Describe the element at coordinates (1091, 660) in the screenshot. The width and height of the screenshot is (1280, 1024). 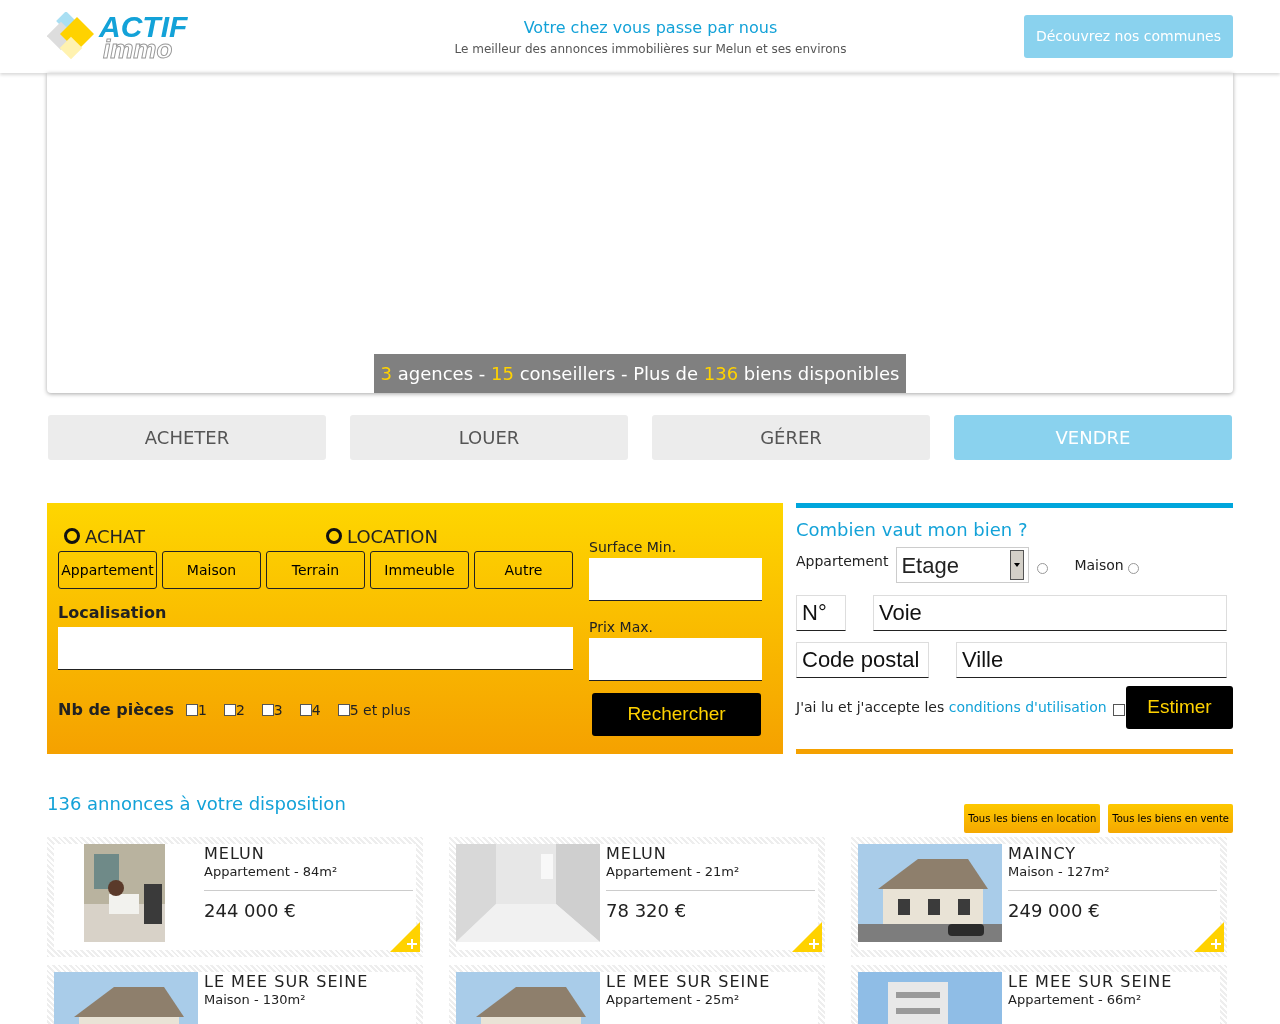
I see `city-field: Ville` at that location.